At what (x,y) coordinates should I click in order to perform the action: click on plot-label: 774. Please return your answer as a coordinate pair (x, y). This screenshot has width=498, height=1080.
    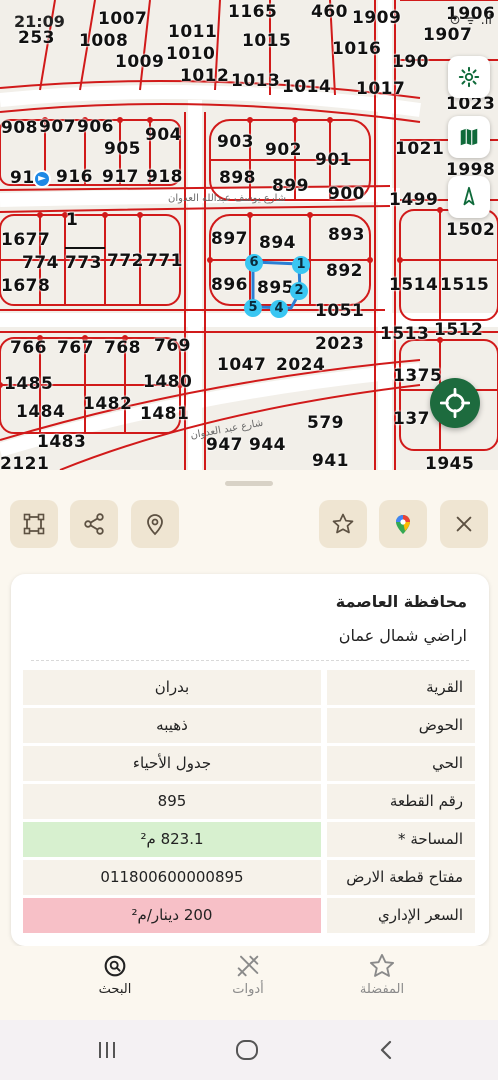
    Looking at the image, I should click on (40, 263).